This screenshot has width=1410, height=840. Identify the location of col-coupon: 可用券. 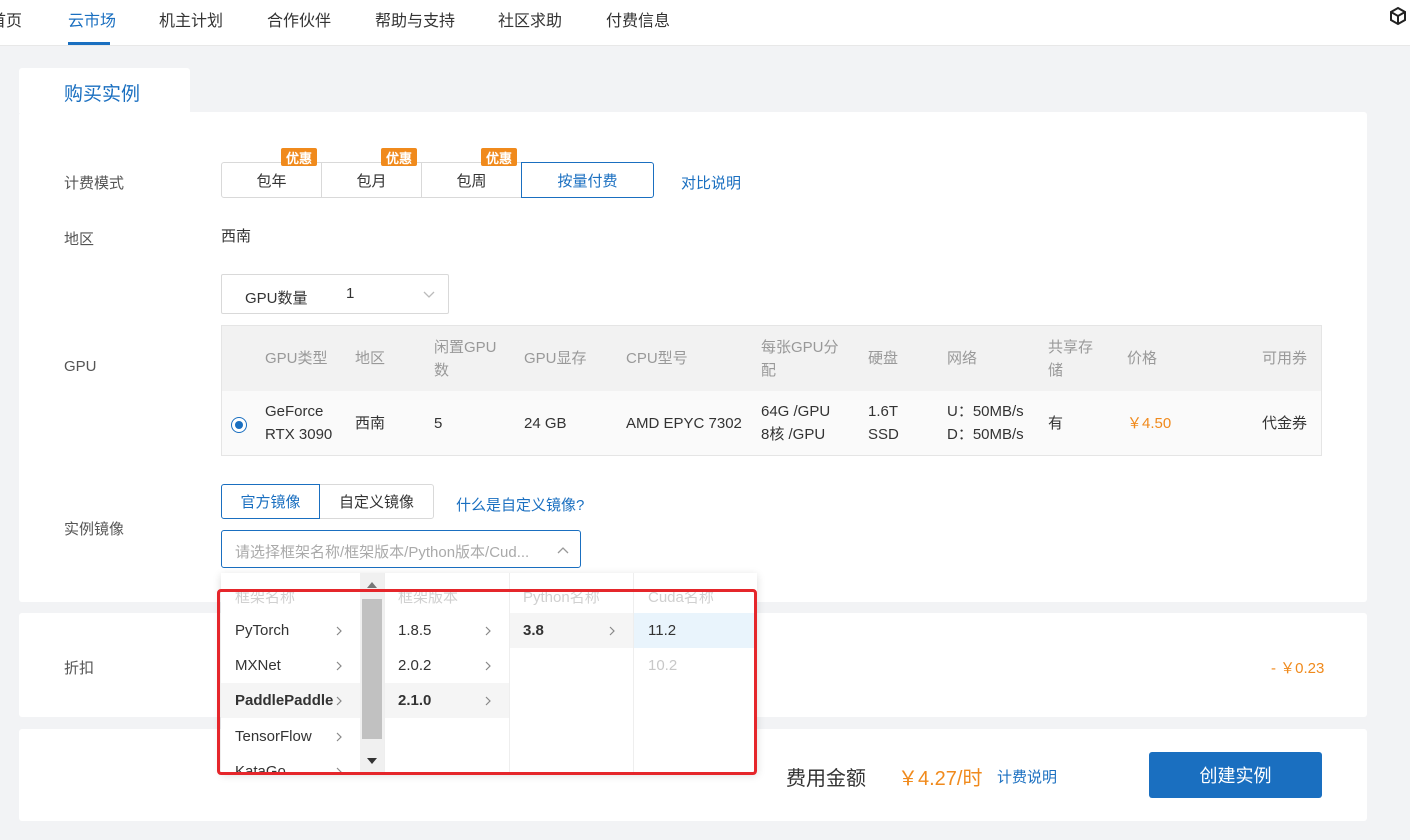
(1285, 358).